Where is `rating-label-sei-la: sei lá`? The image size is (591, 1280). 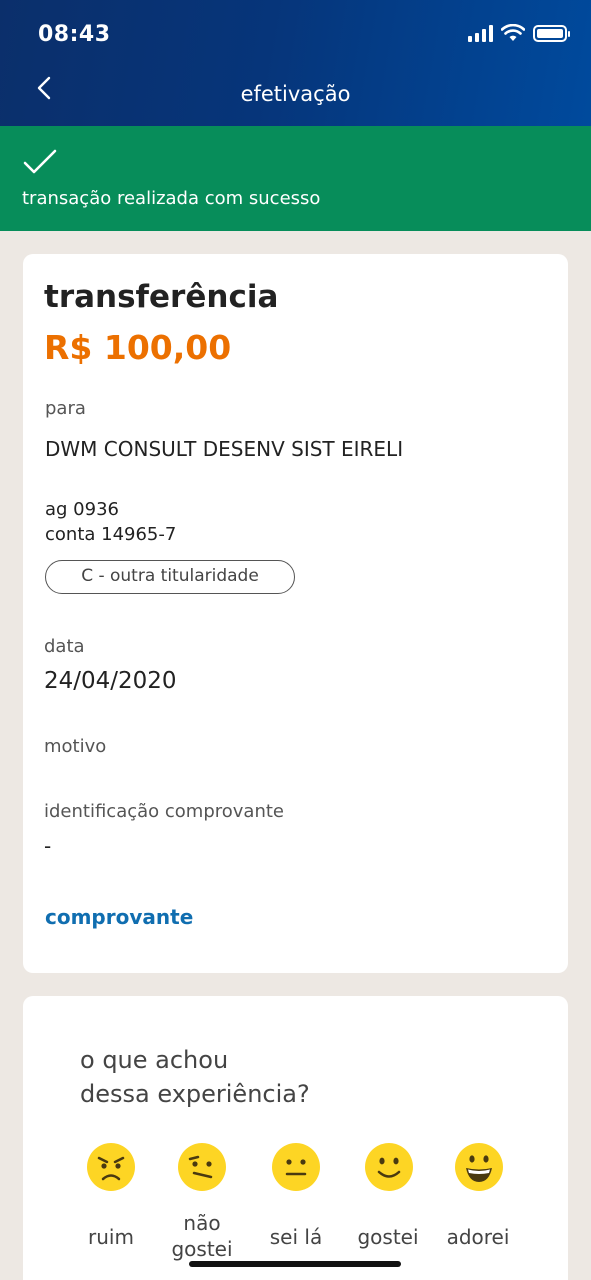
rating-label-sei-la: sei lá is located at coordinates (296, 1237).